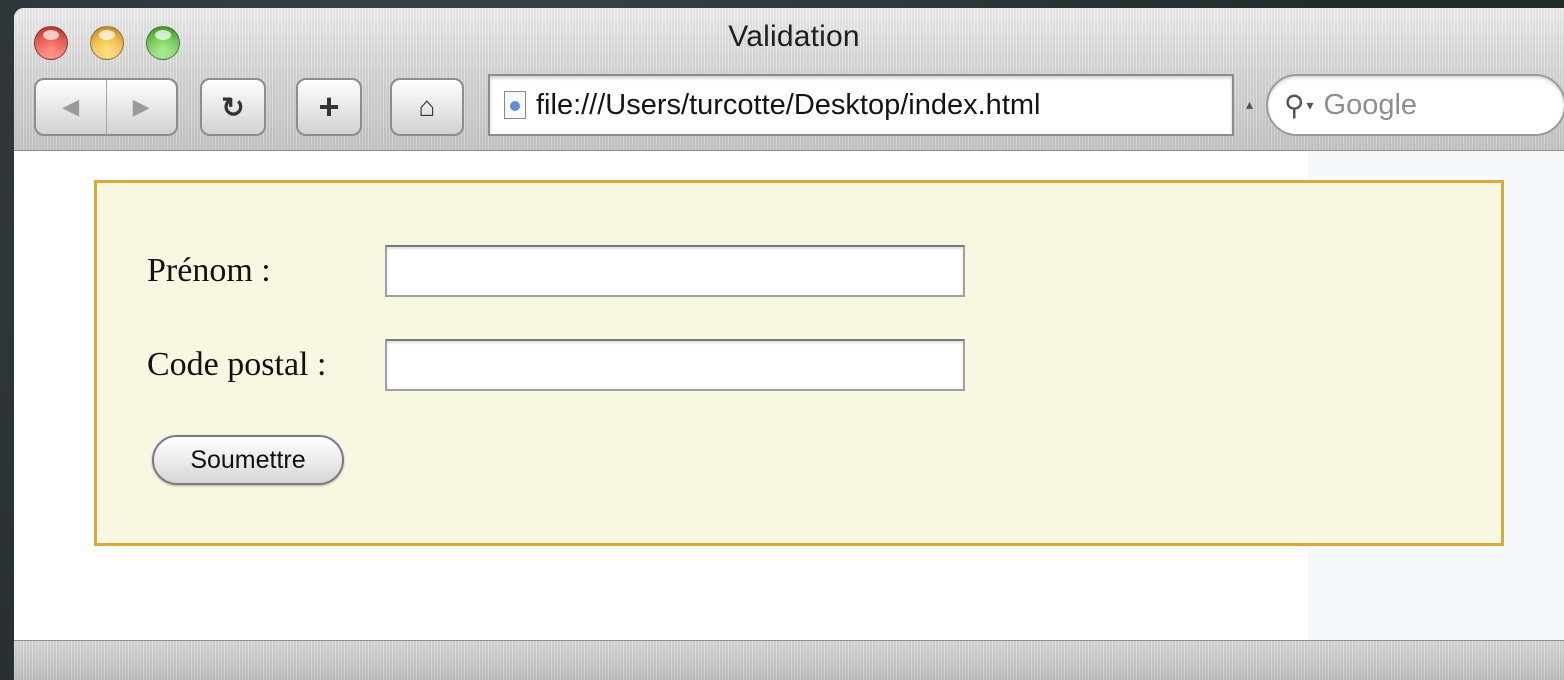  I want to click on back-forward-buttons: ◀ ▶, so click(106, 107).